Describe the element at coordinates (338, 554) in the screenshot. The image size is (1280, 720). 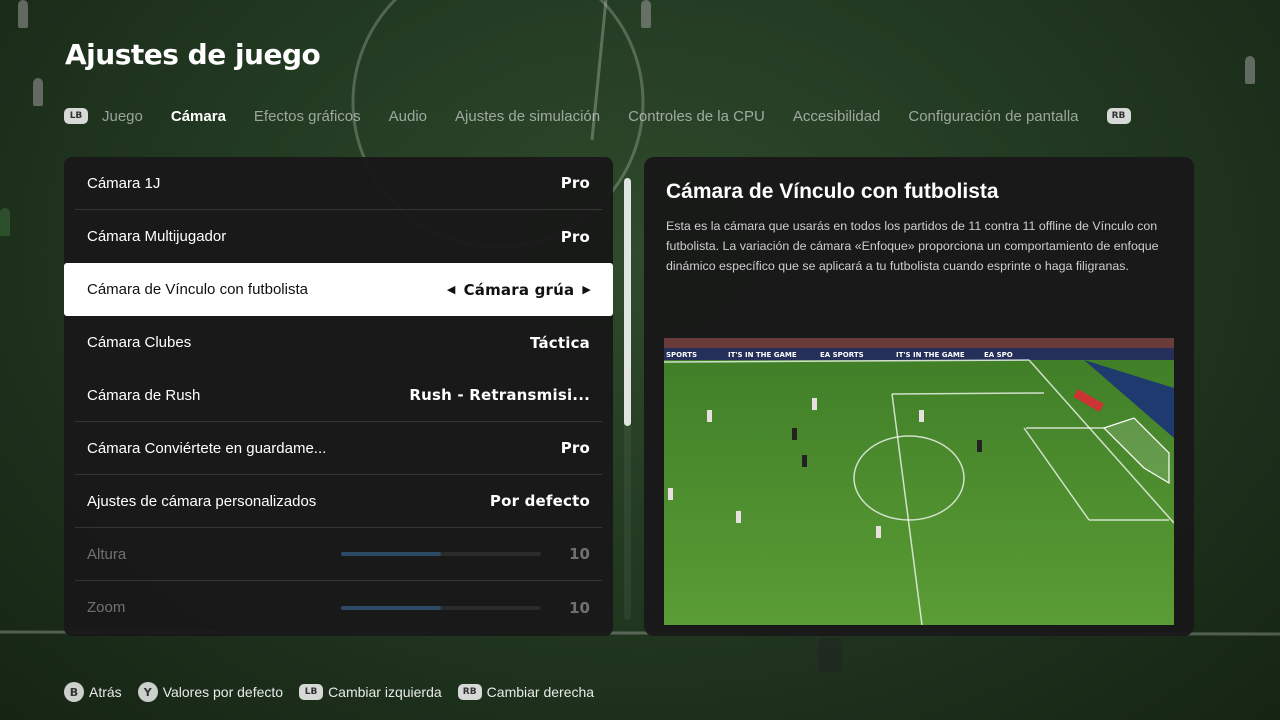
I see `slider-row-altura: Altura 10` at that location.